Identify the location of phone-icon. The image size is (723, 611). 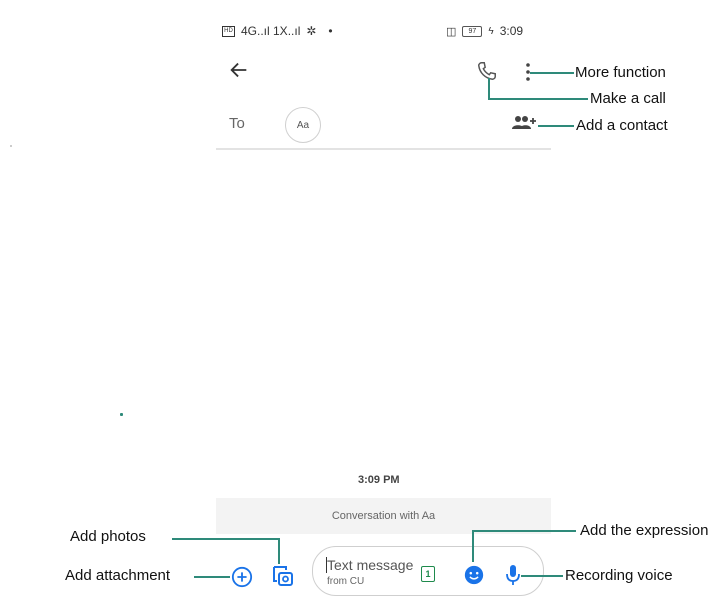
(487, 71).